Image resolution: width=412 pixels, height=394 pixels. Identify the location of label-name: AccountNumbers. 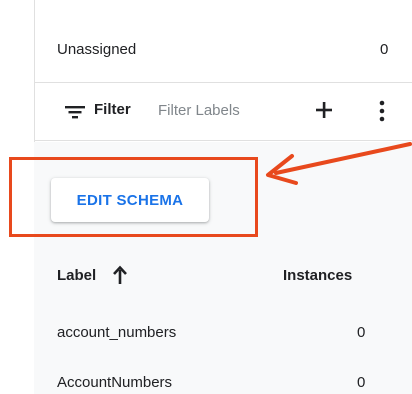
(114, 382).